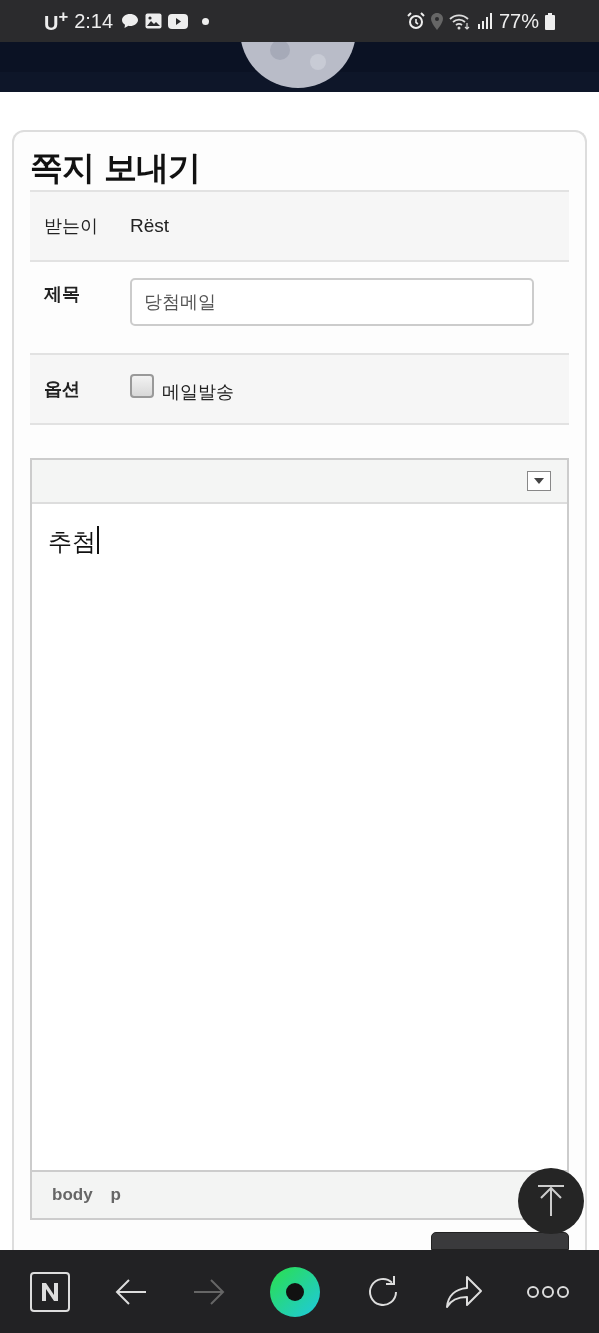 The height and width of the screenshot is (1333, 599). What do you see at coordinates (551, 1201) in the screenshot?
I see `arrow-up-icon` at bounding box center [551, 1201].